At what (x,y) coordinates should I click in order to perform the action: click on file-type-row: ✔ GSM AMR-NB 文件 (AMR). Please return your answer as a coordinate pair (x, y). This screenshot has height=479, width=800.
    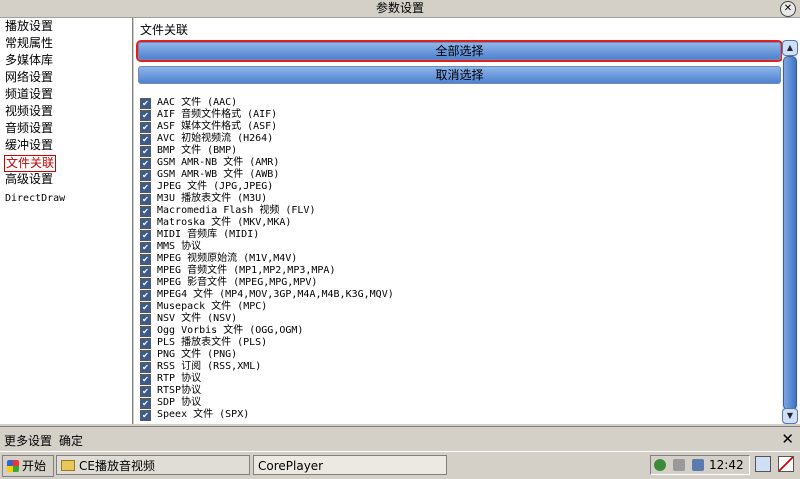
    Looking at the image, I should click on (209, 163).